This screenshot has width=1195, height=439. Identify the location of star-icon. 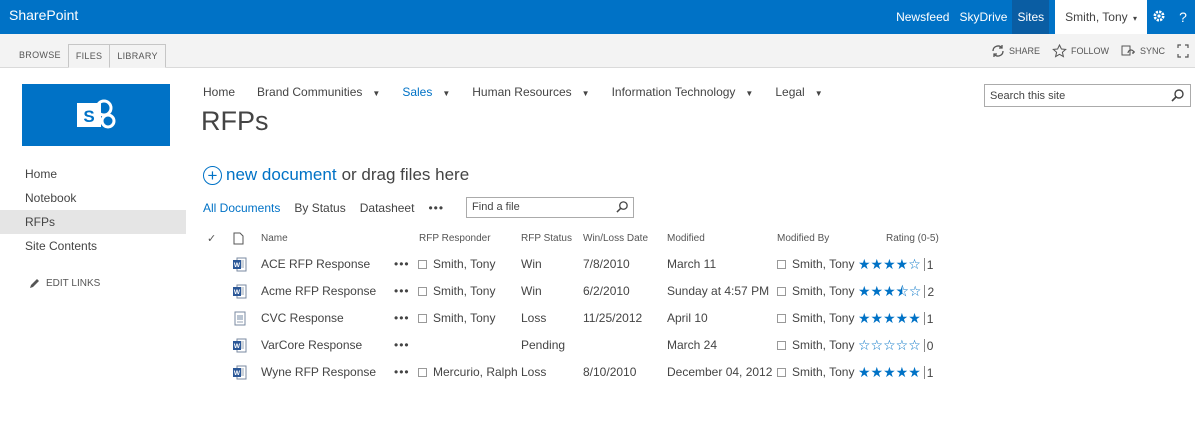
(1059, 51).